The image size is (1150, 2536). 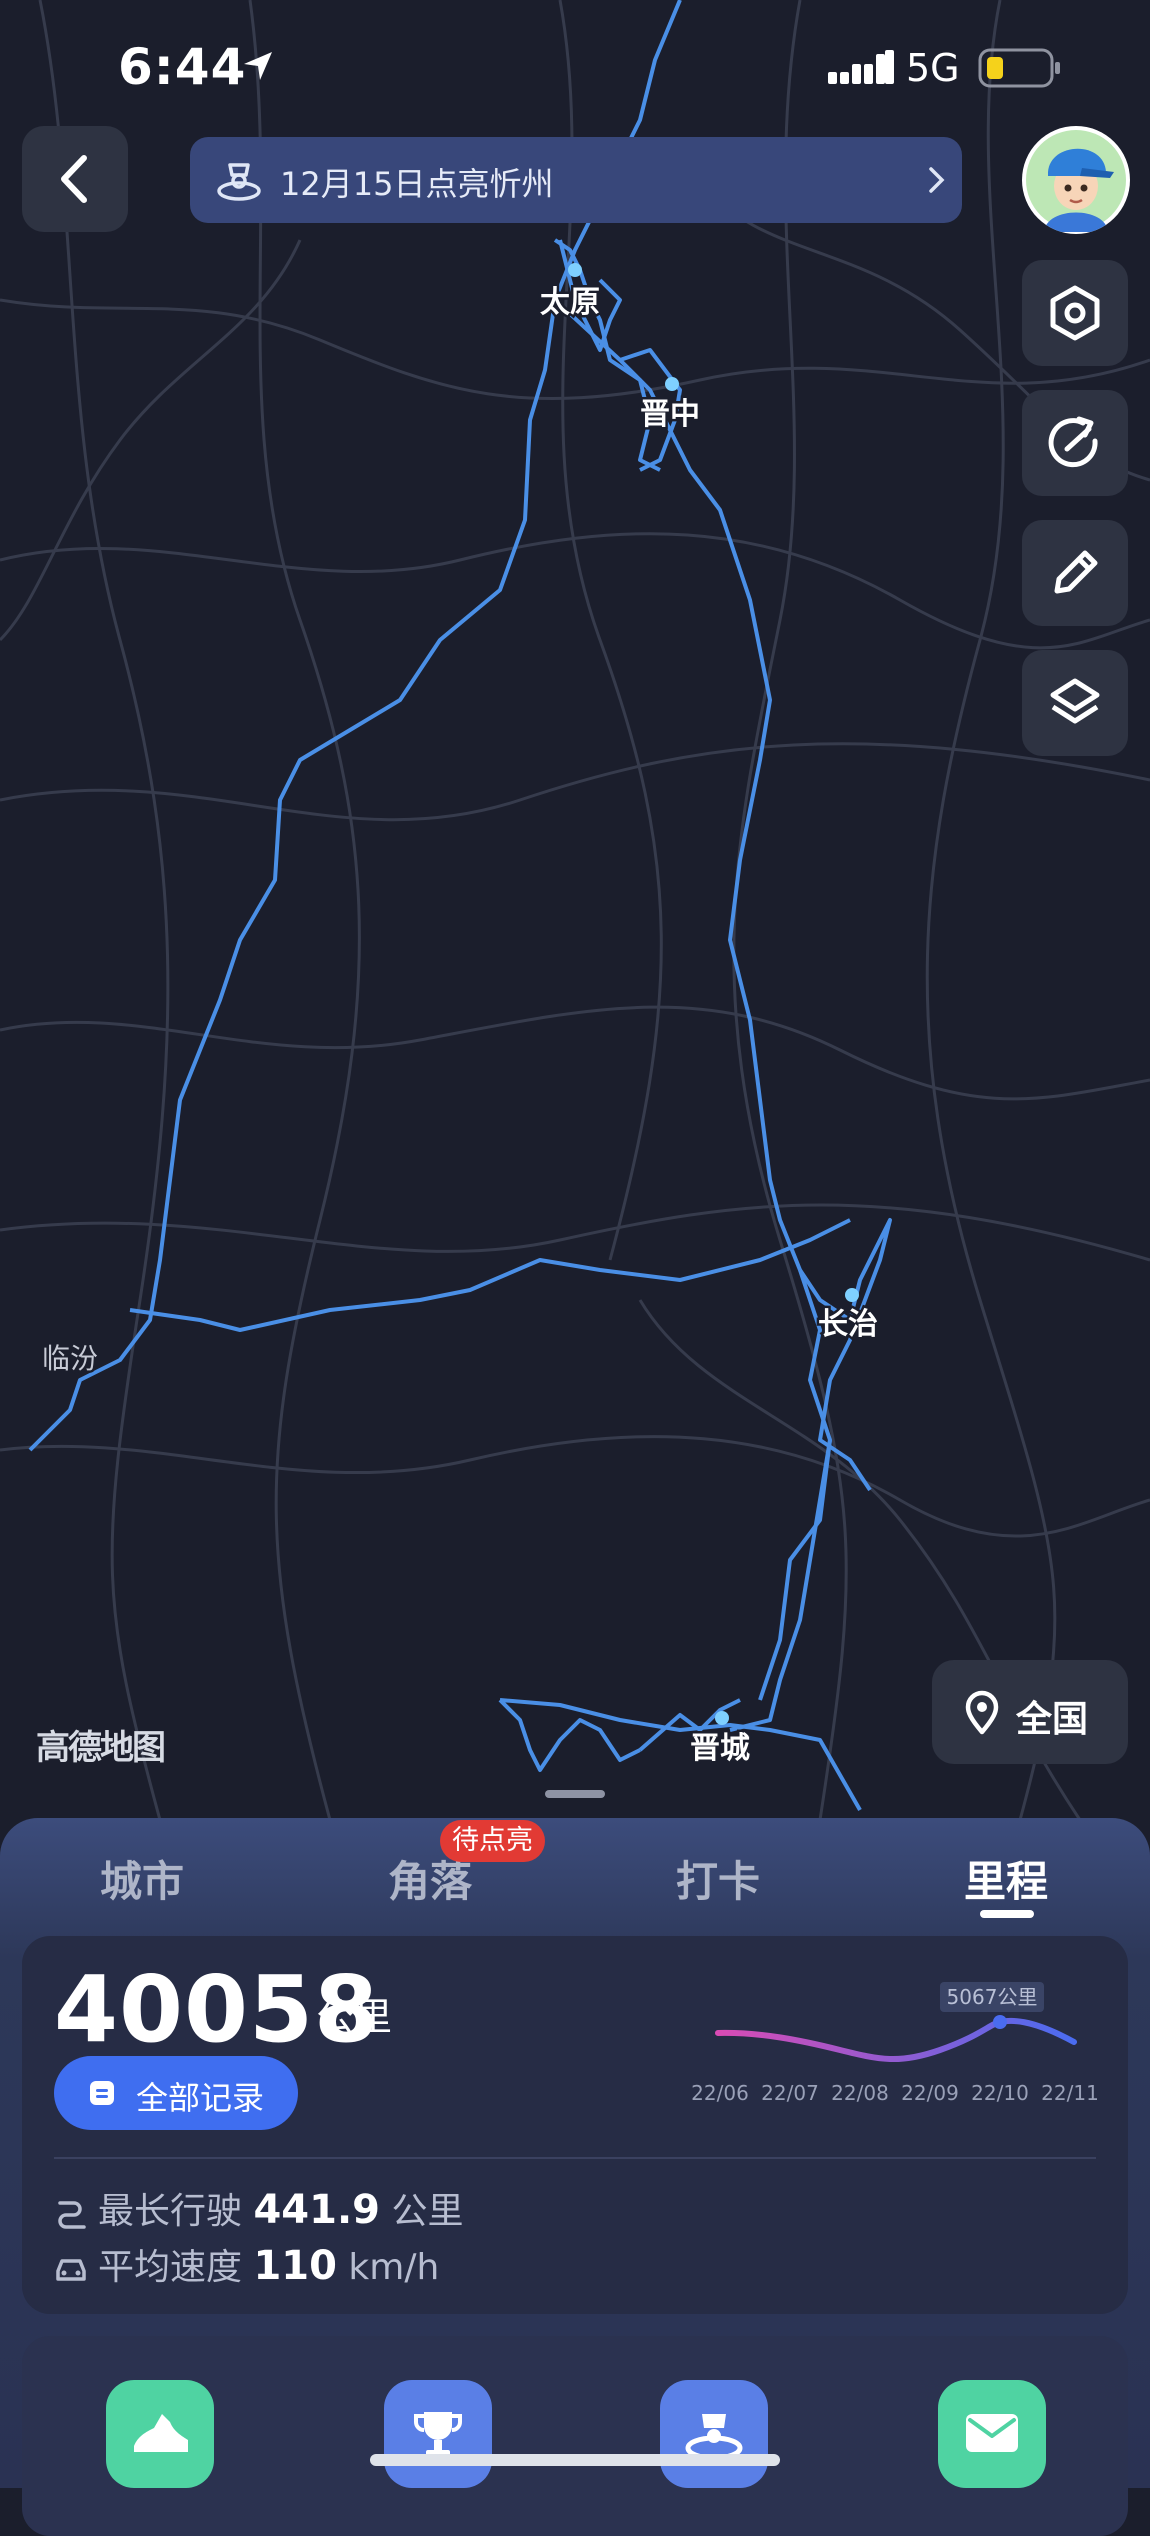 What do you see at coordinates (575, 2460) in the screenshot?
I see `home-indicator` at bounding box center [575, 2460].